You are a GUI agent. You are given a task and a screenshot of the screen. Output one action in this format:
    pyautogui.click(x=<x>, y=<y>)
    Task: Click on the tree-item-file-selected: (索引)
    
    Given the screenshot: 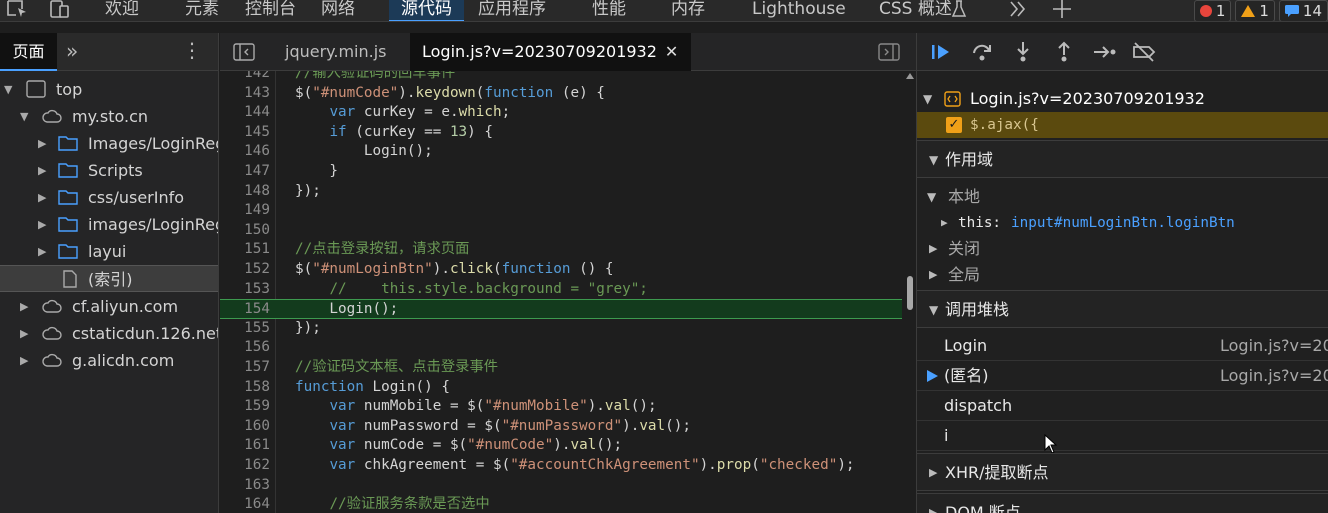 What is the action you would take?
    pyautogui.click(x=109, y=278)
    